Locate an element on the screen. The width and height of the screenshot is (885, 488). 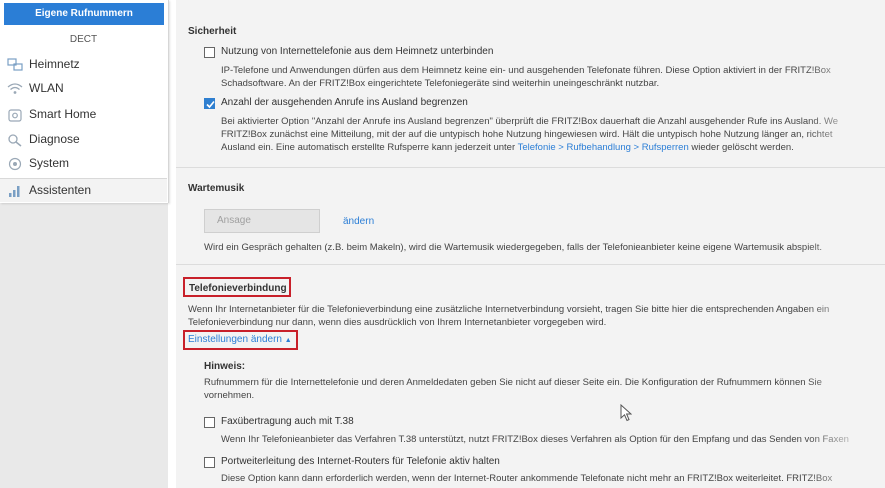
sidebar-item-label: Smart Home is located at coordinates (63, 114).